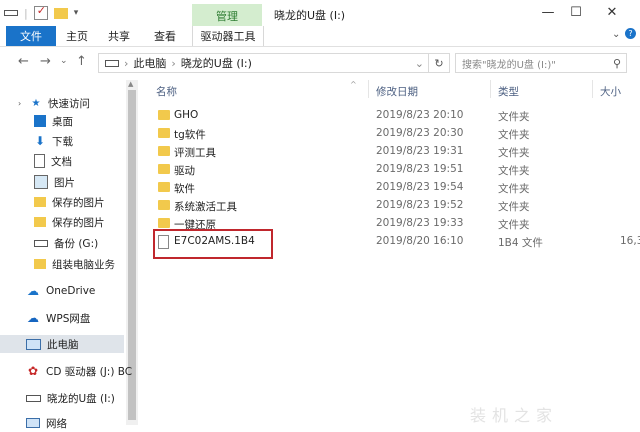  What do you see at coordinates (33, 344) in the screenshot?
I see `computer-icon` at bounding box center [33, 344].